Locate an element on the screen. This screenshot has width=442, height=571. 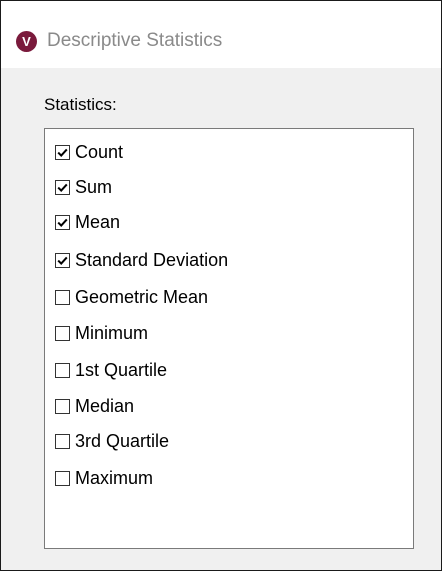
sum-label: Sum is located at coordinates (94, 186).